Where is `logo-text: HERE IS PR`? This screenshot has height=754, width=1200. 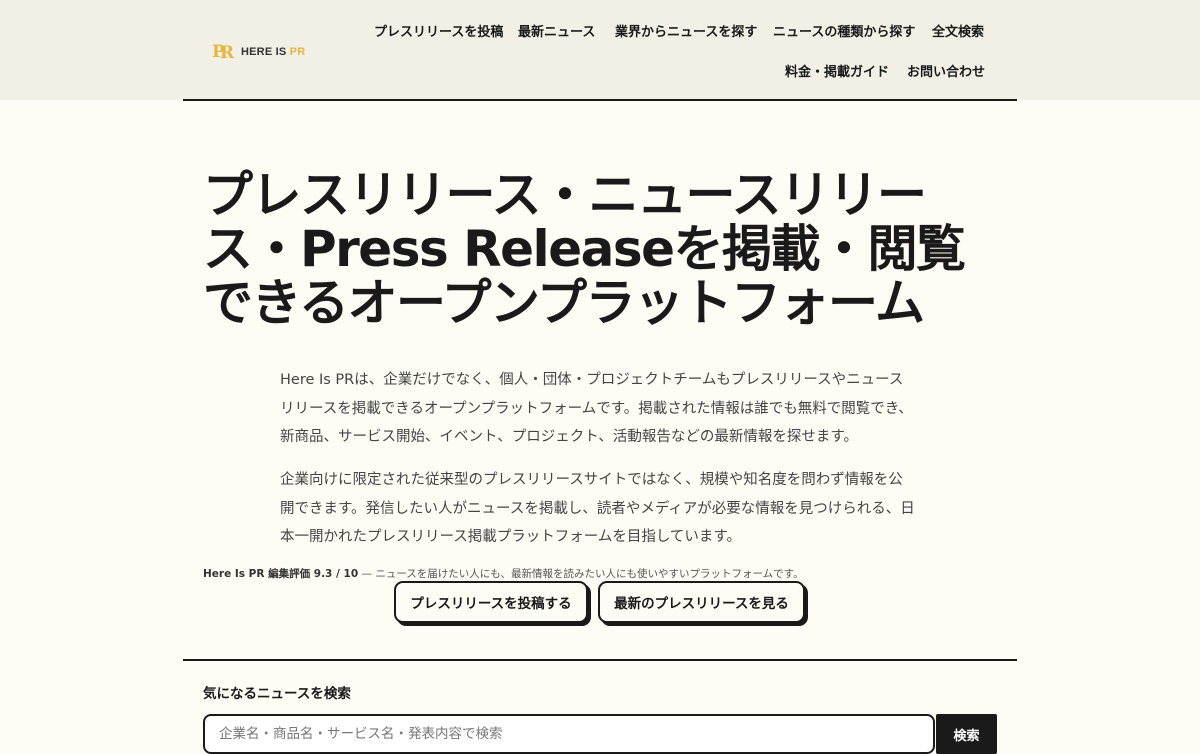 logo-text: HERE IS PR is located at coordinates (273, 52).